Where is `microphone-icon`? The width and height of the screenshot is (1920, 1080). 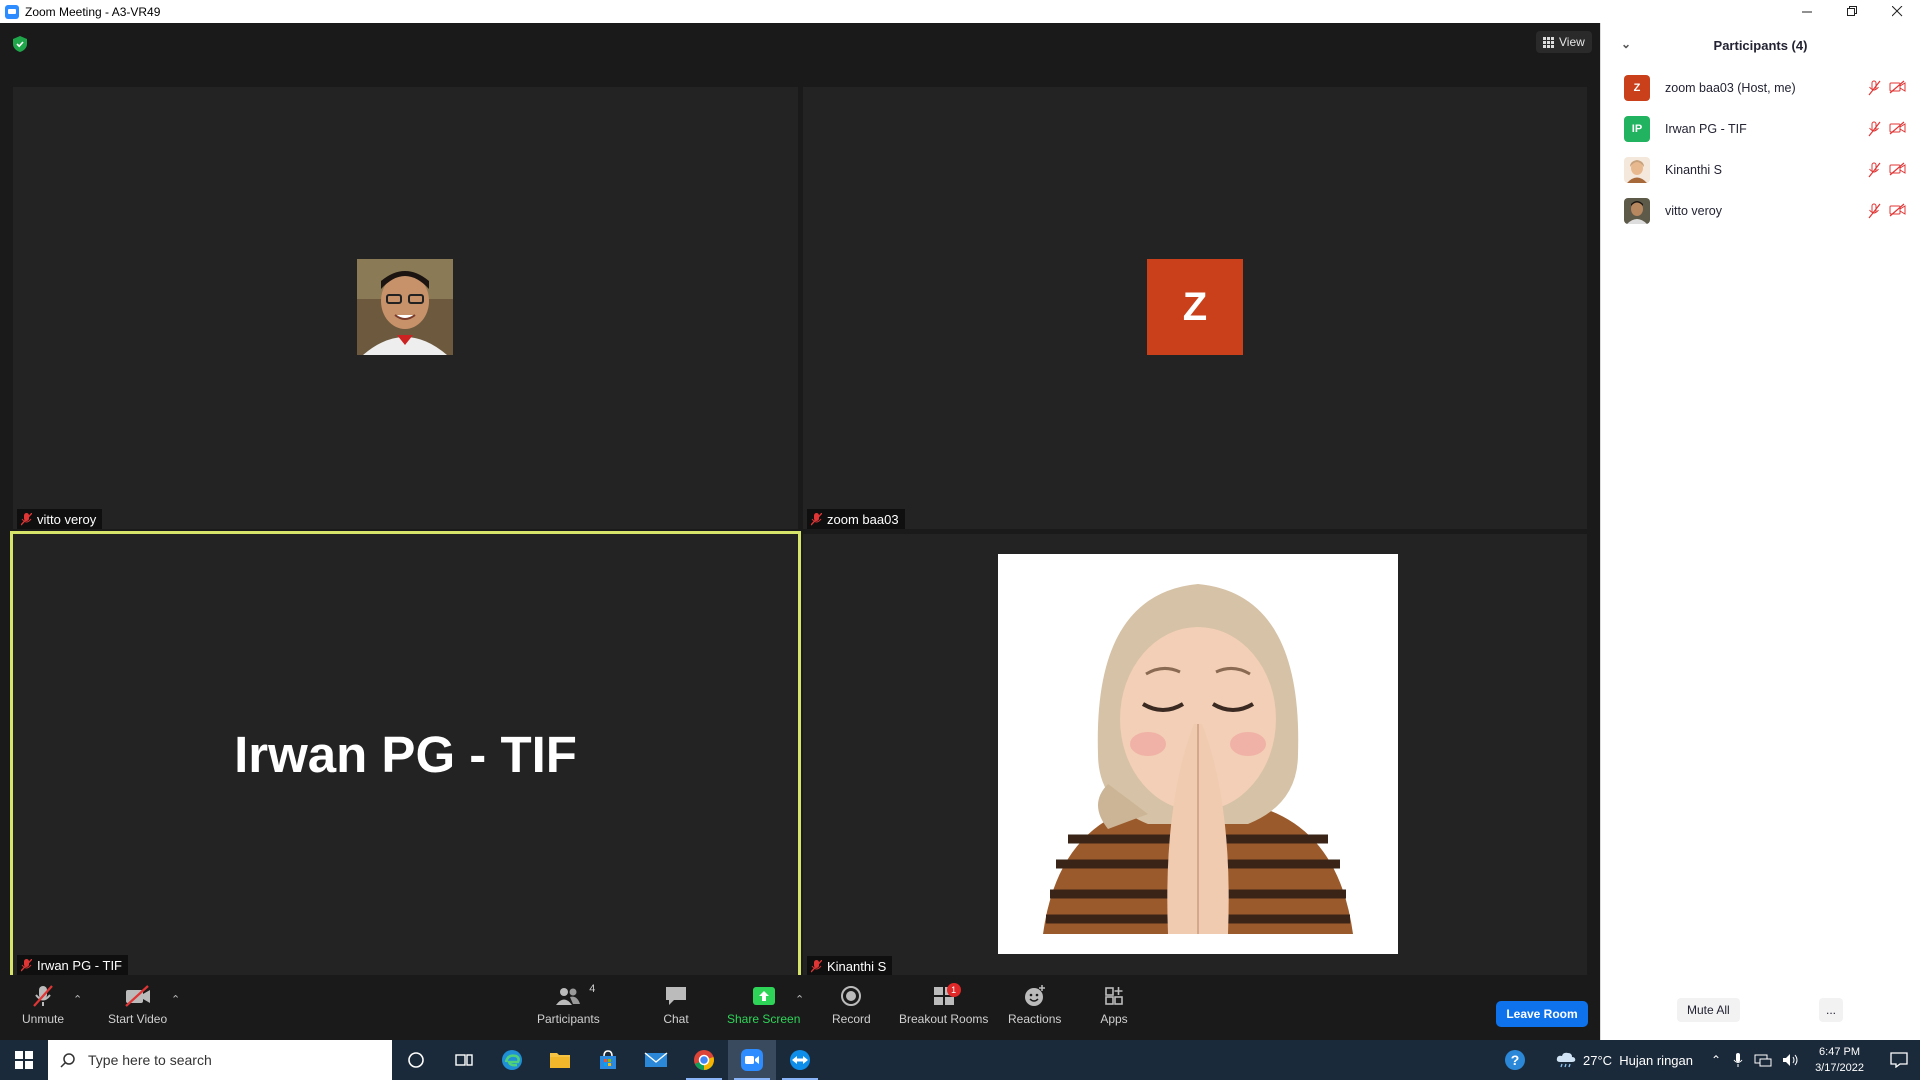
microphone-icon is located at coordinates (1738, 1060).